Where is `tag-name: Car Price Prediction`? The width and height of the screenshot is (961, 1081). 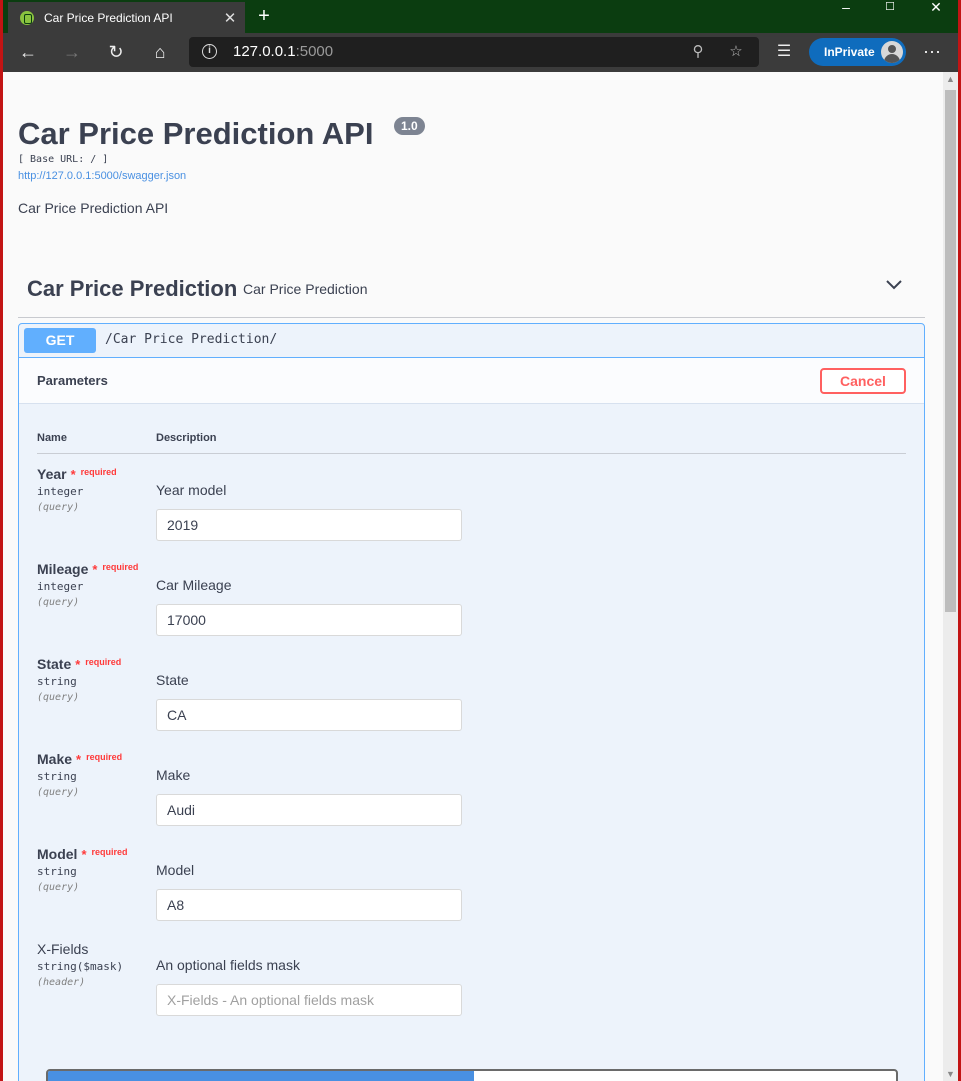
tag-name: Car Price Prediction is located at coordinates (132, 288).